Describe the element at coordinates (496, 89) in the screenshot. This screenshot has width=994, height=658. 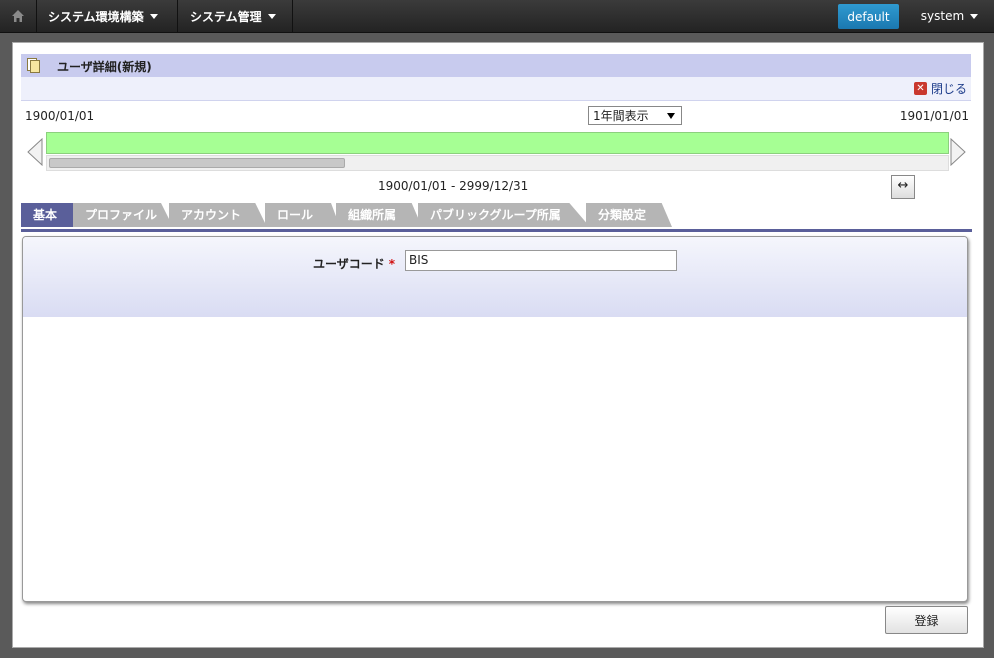
I see `action-bar: ✕ 閉じる` at that location.